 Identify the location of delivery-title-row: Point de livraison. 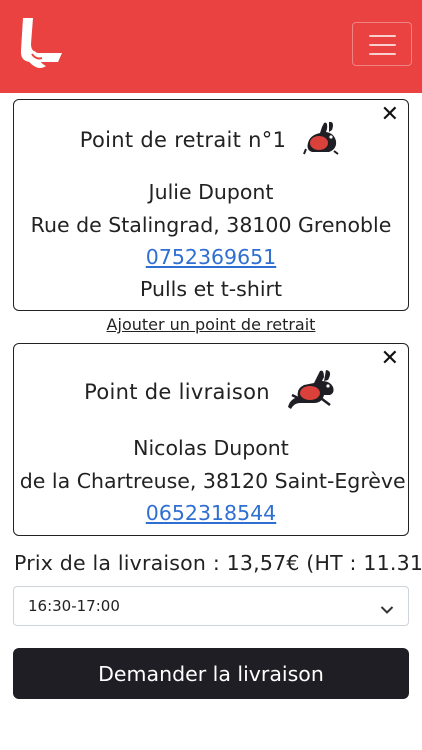
(211, 391).